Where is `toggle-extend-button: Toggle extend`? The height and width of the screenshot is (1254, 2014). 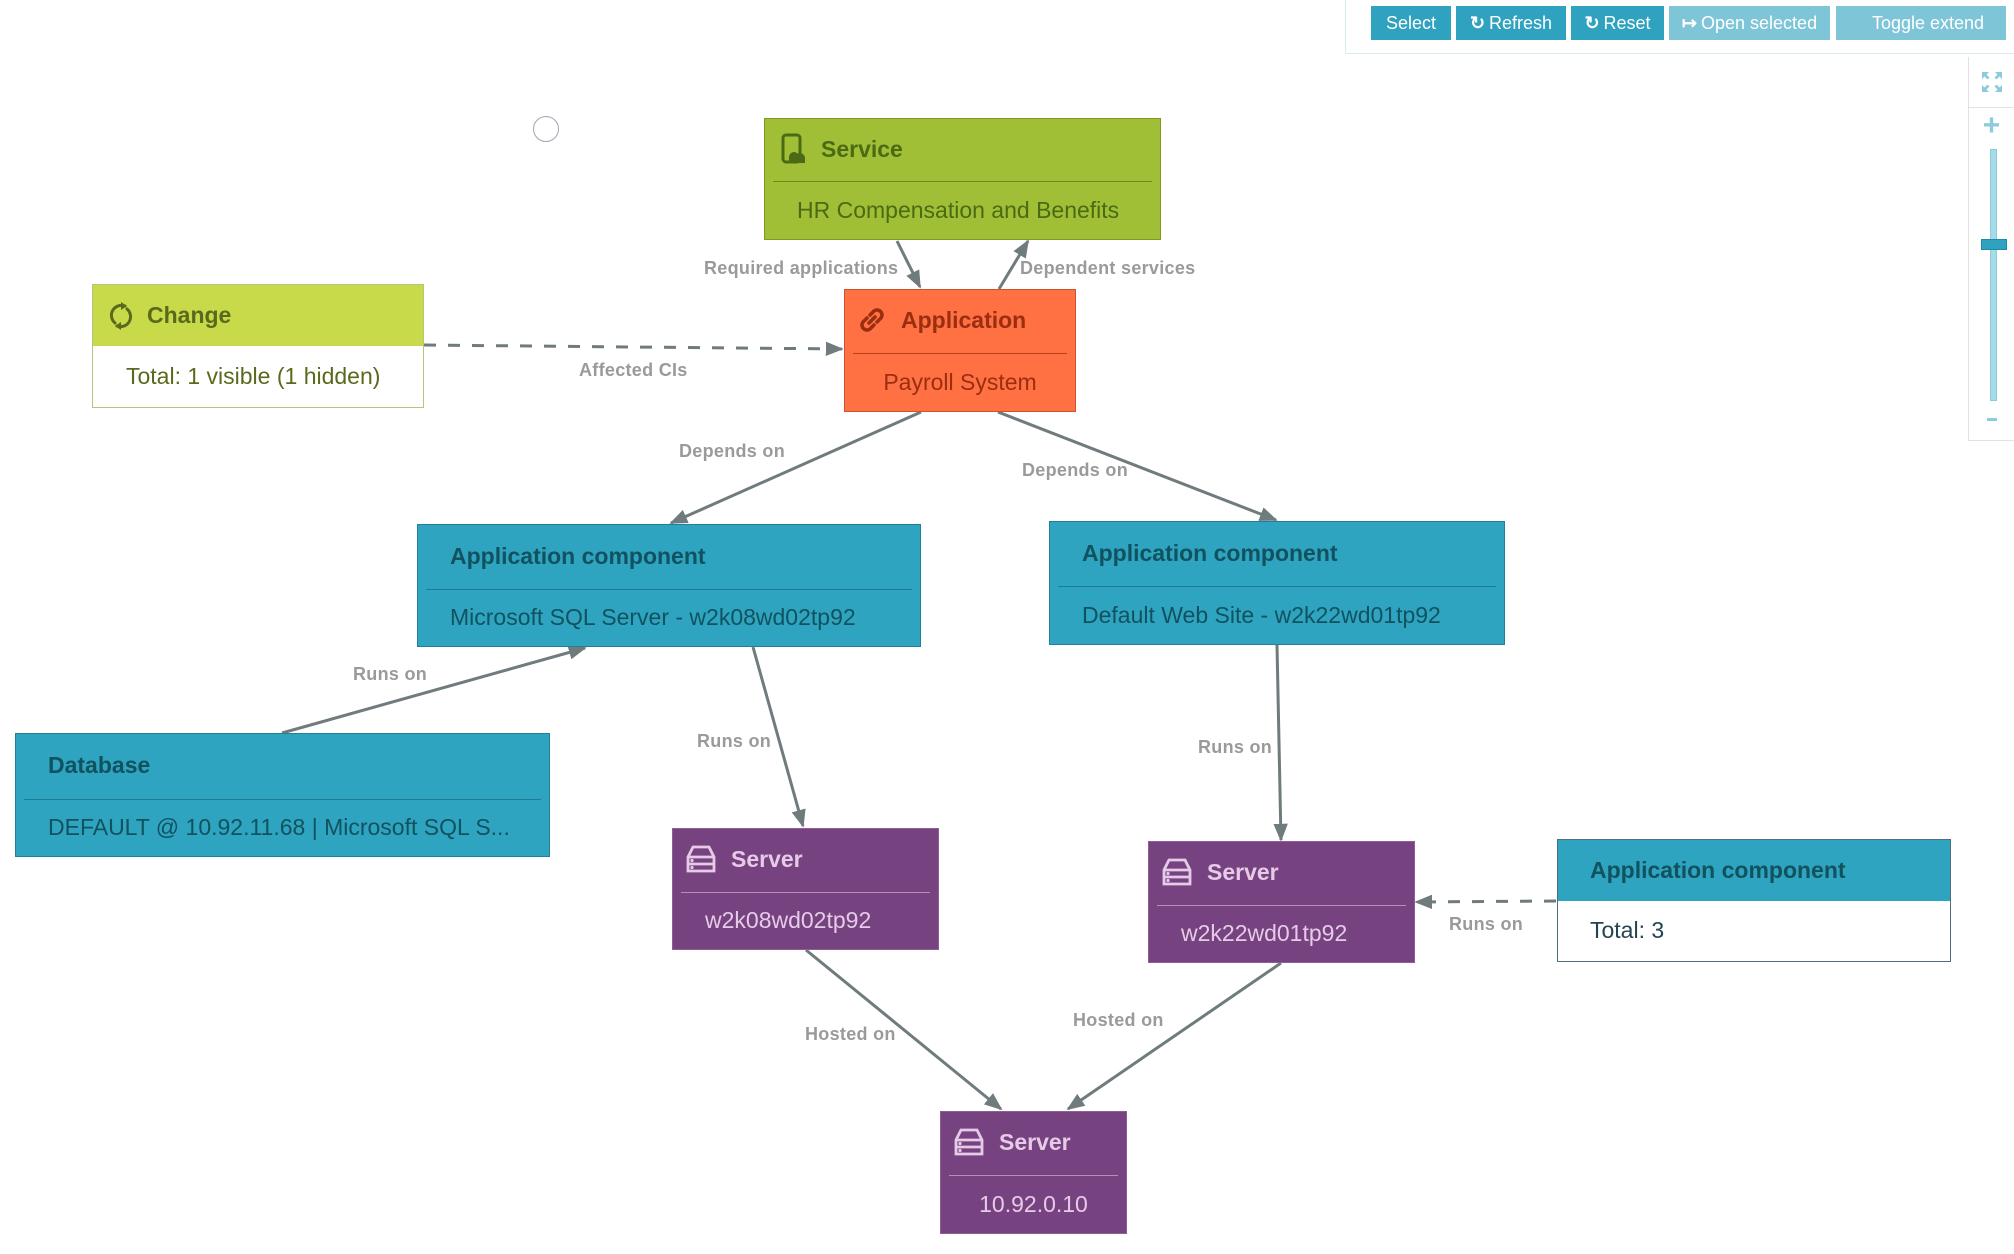
toggle-extend-button: Toggle extend is located at coordinates (1921, 23).